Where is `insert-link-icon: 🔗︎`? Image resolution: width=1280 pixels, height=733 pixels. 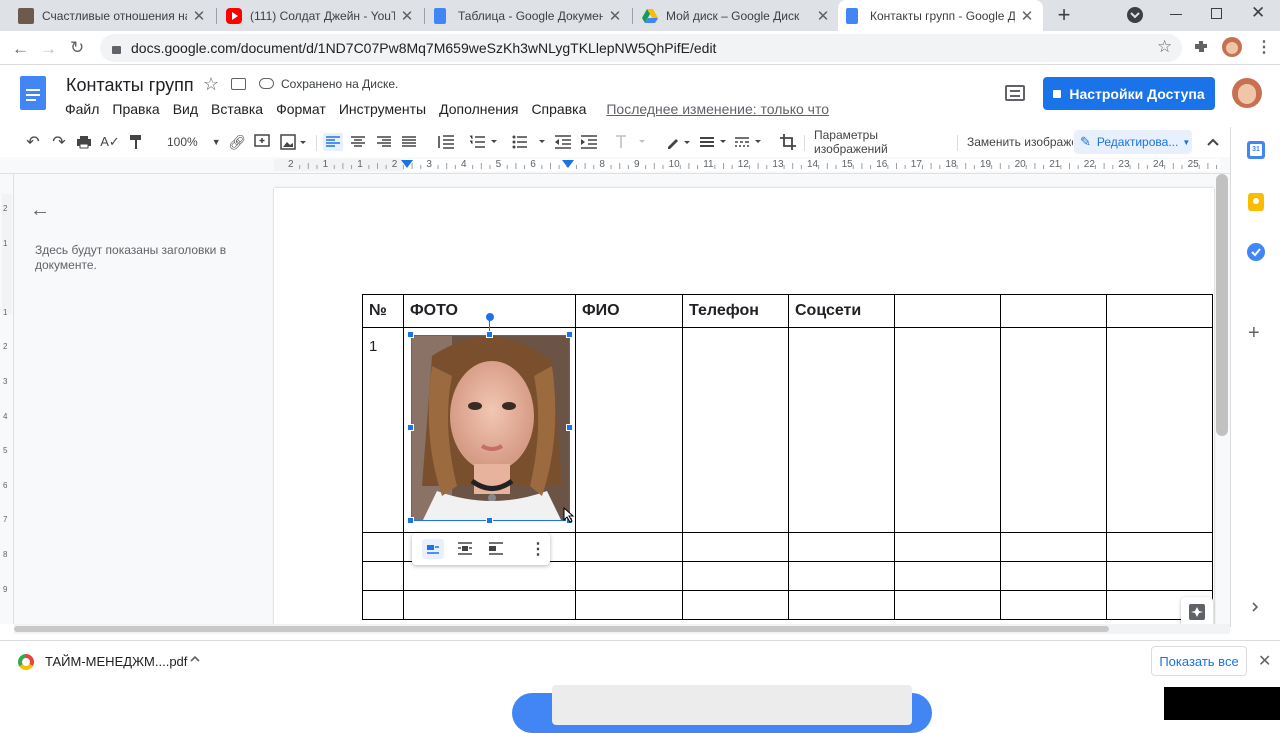
insert-link-icon: 🔗︎ is located at coordinates (237, 142).